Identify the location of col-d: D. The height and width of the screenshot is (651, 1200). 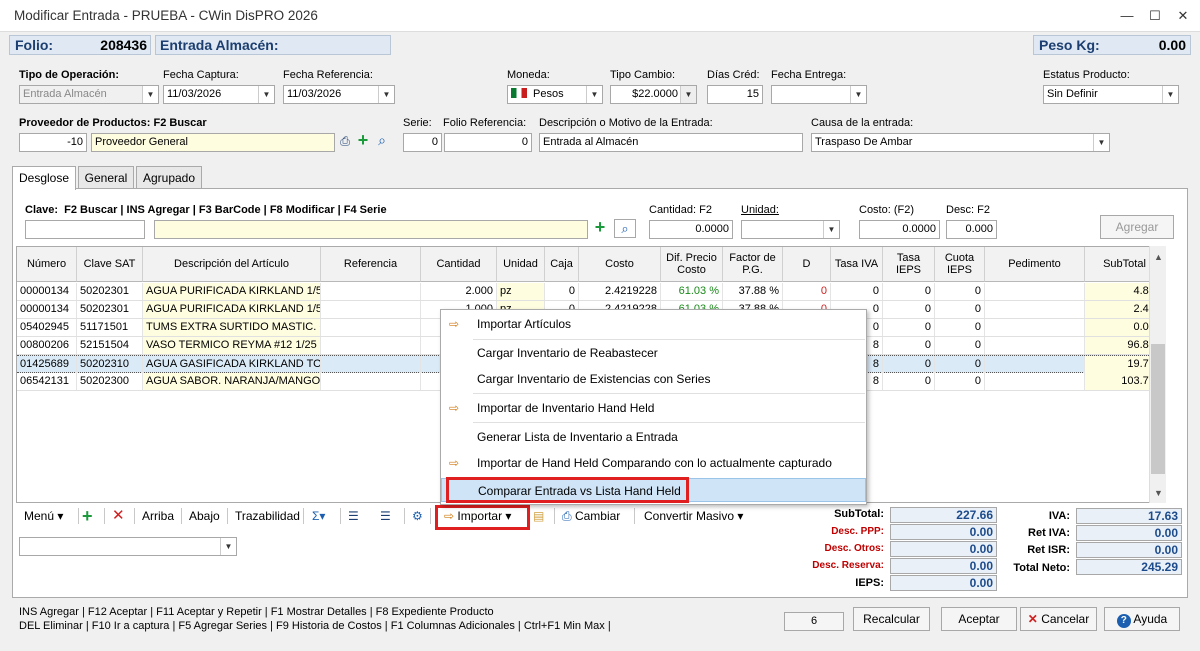
(807, 264).